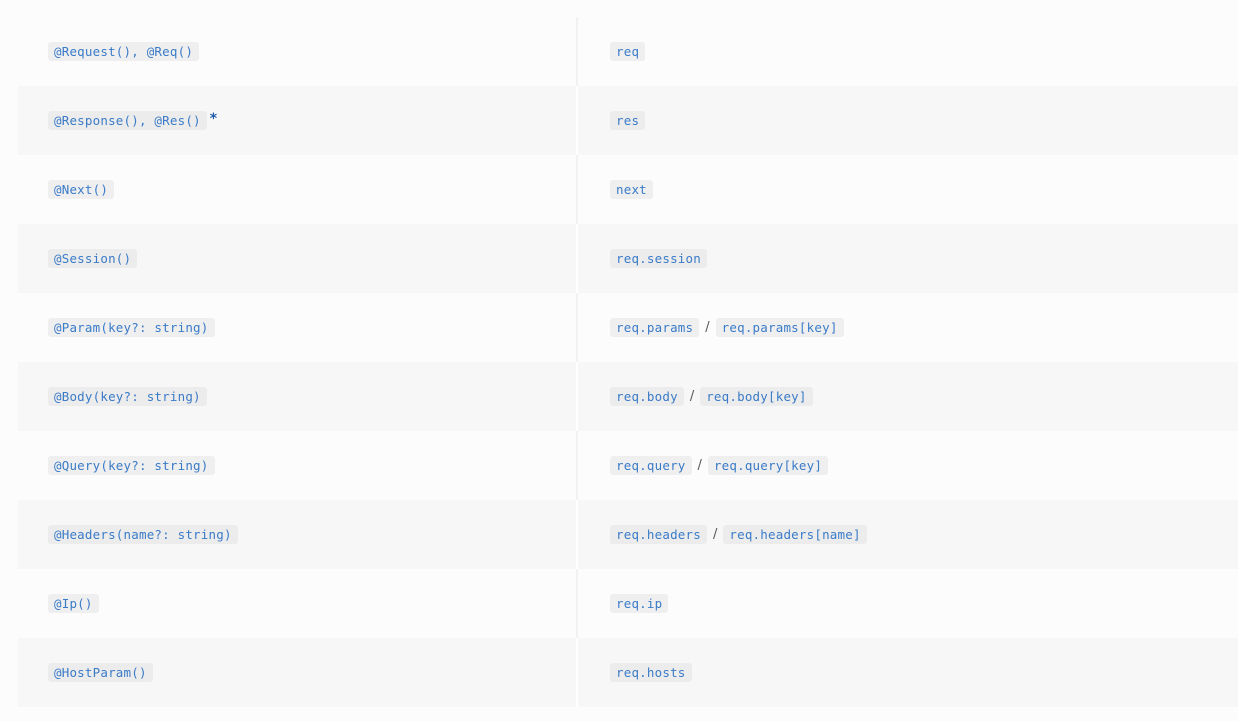  What do you see at coordinates (651, 465) in the screenshot?
I see `equivalent-code: req.query` at bounding box center [651, 465].